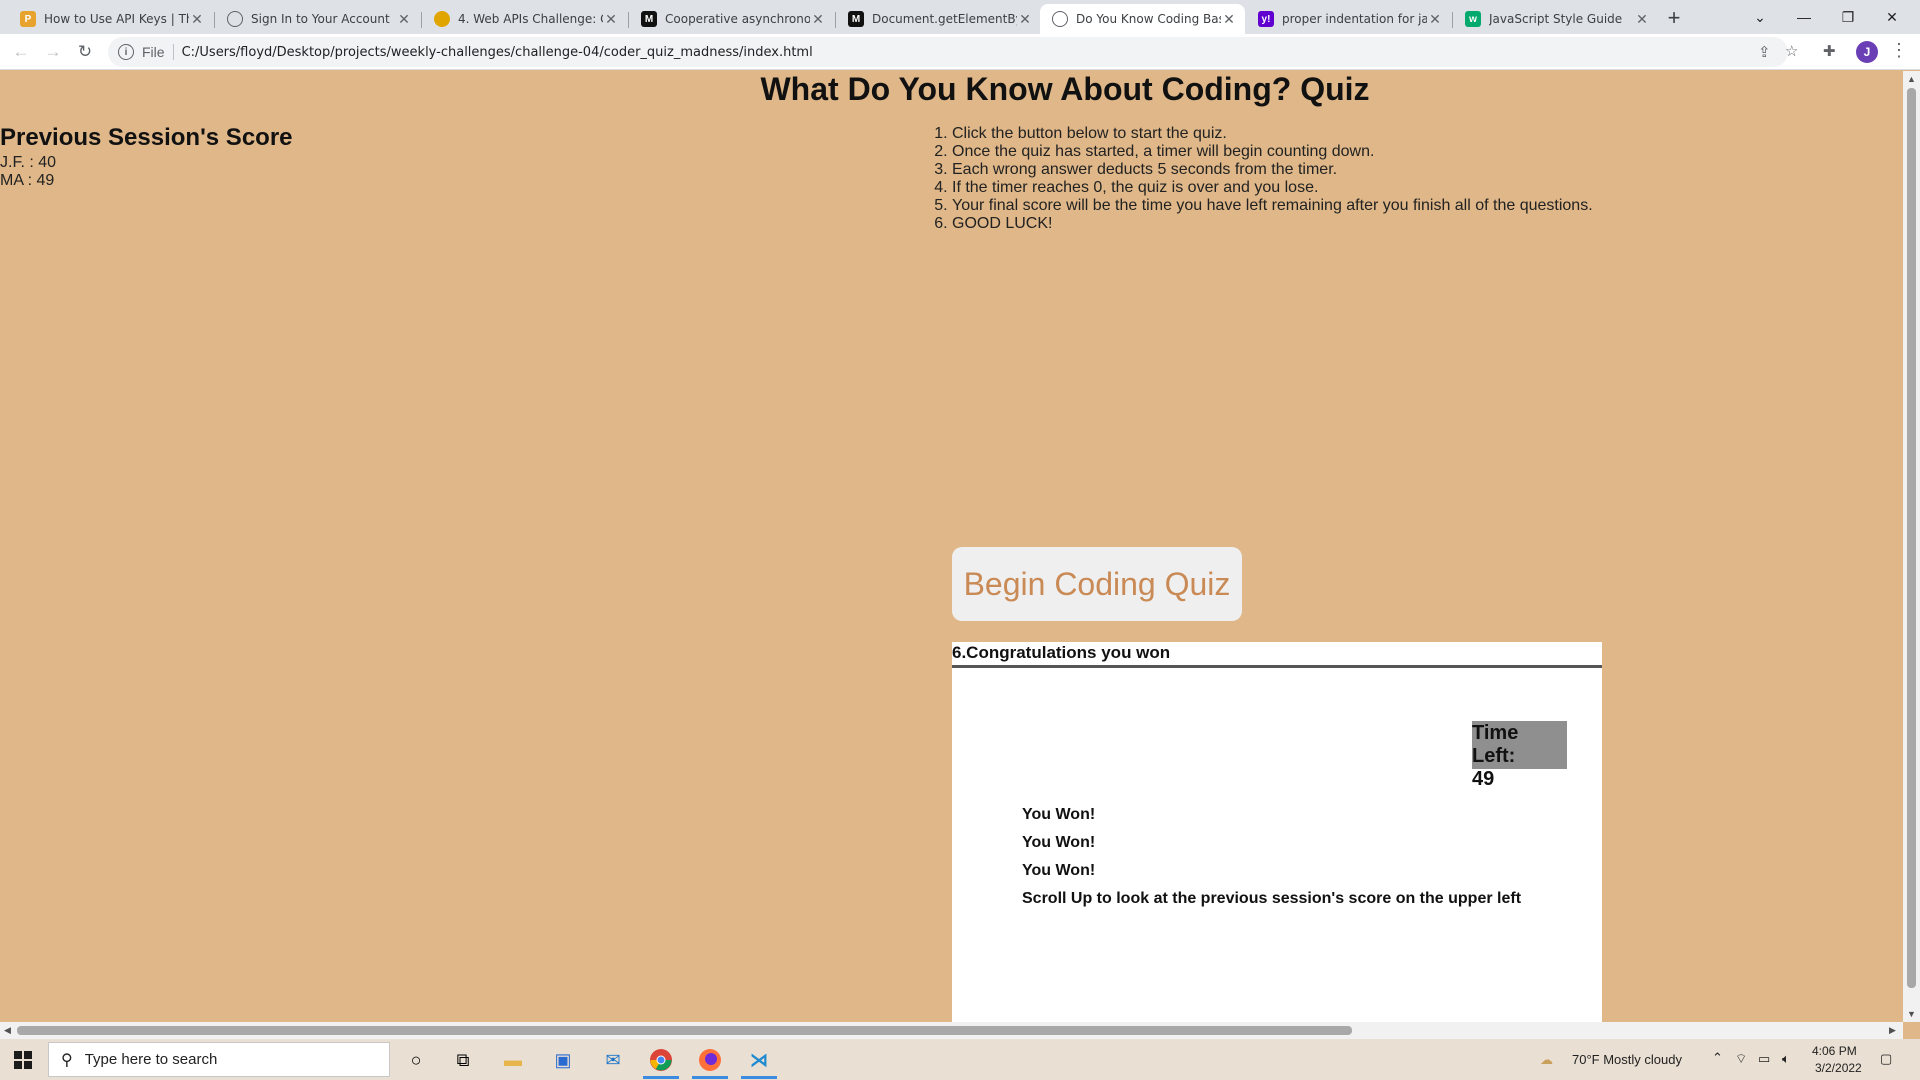 The width and height of the screenshot is (1920, 1080). What do you see at coordinates (1760, 17) in the screenshot?
I see `tab-search-icon: ⌄` at bounding box center [1760, 17].